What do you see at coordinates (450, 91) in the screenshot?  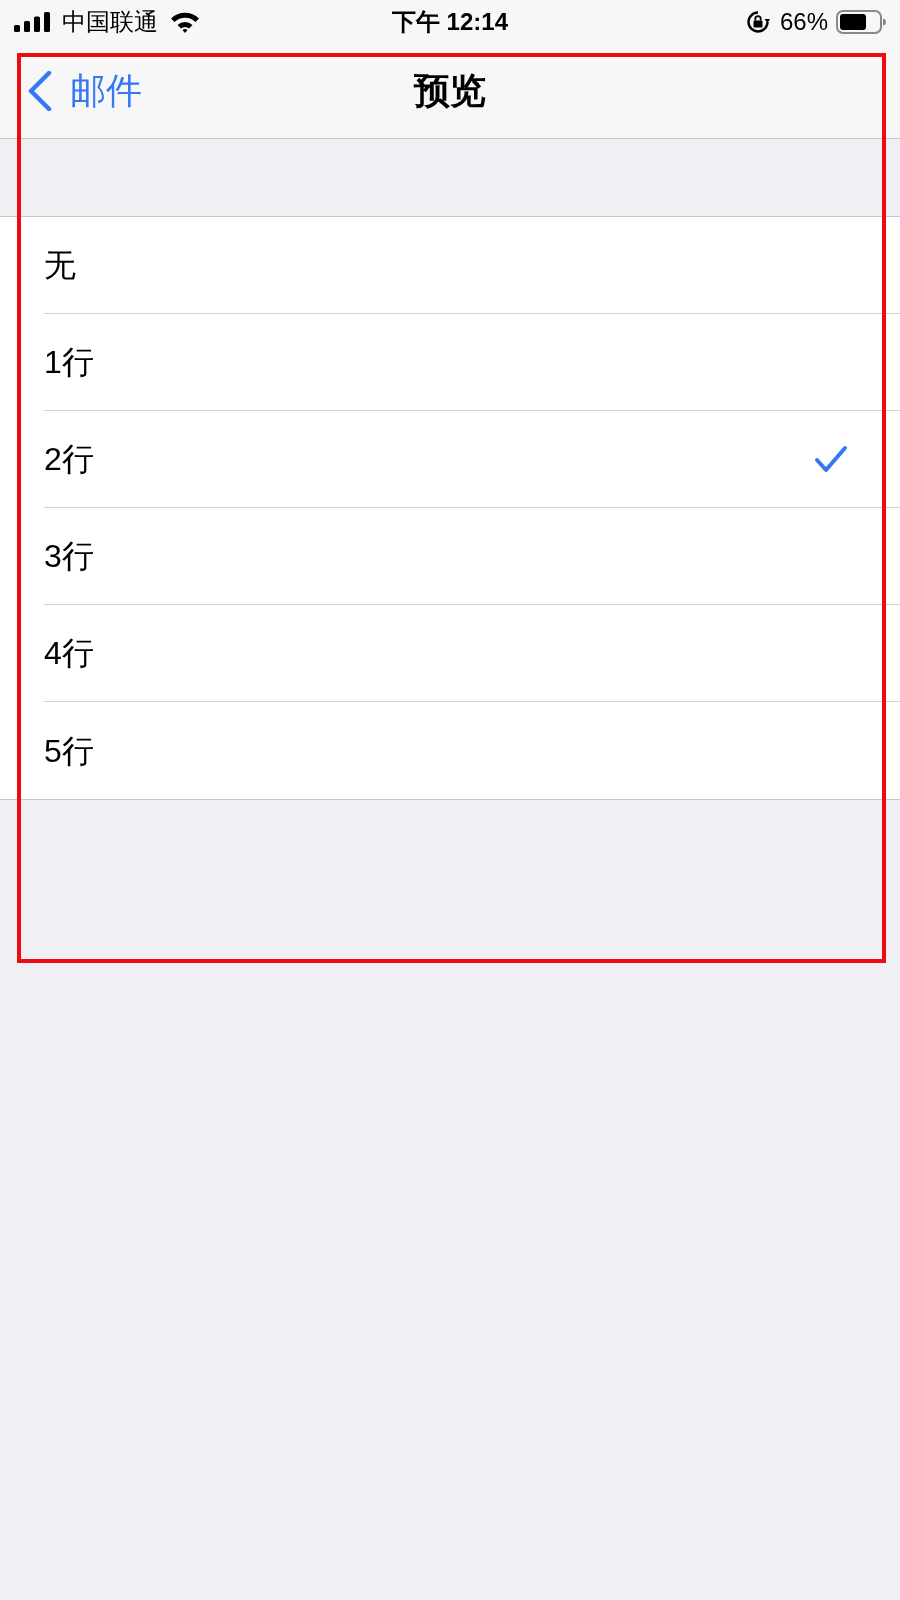 I see `page-title: 预览` at bounding box center [450, 91].